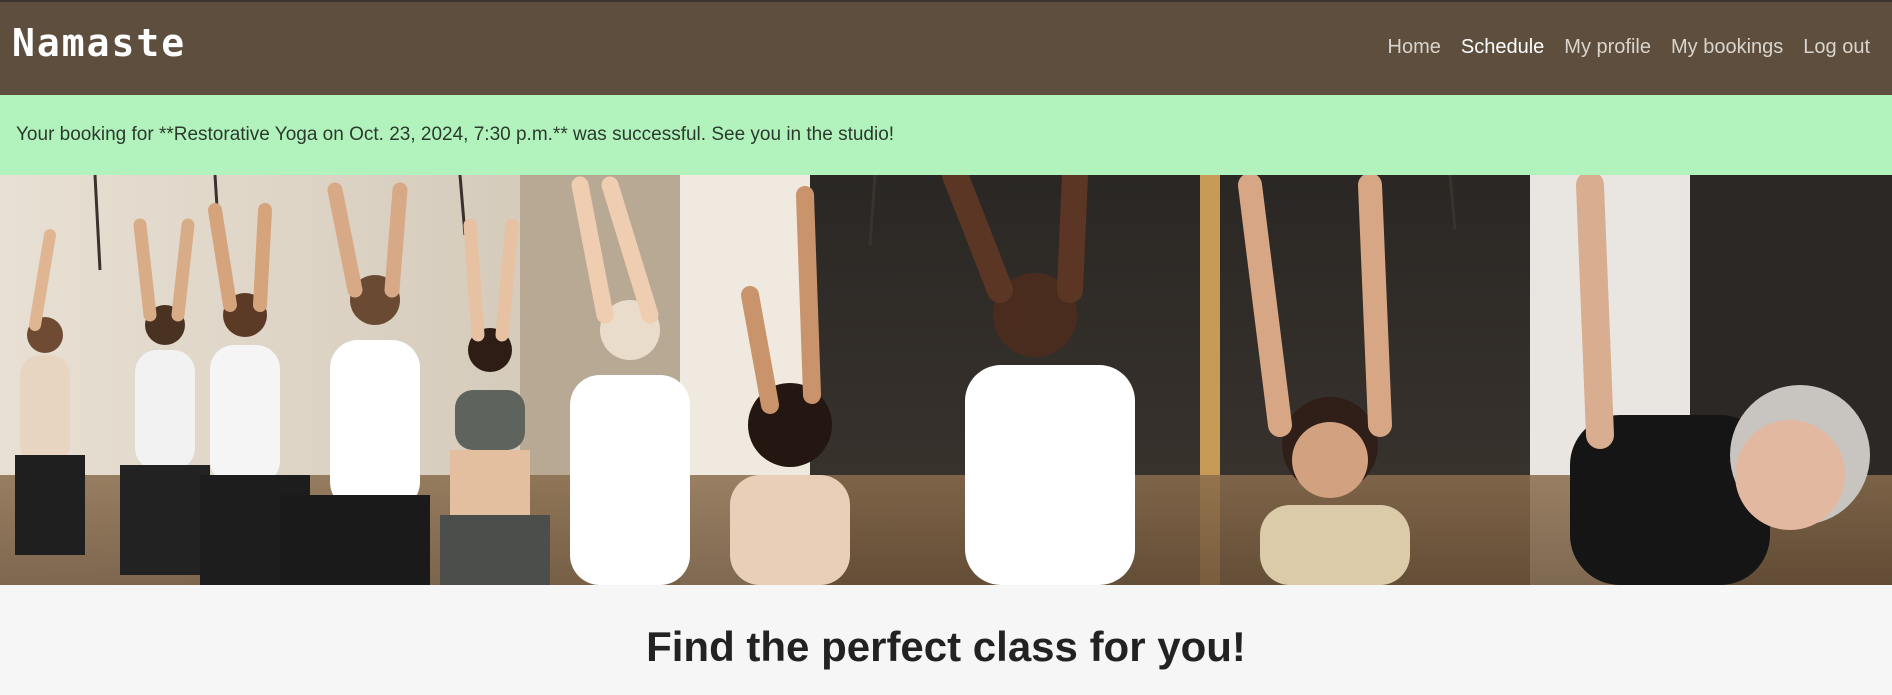 The width and height of the screenshot is (1892, 695). I want to click on nav-item-my-profile: My profile, so click(1607, 47).